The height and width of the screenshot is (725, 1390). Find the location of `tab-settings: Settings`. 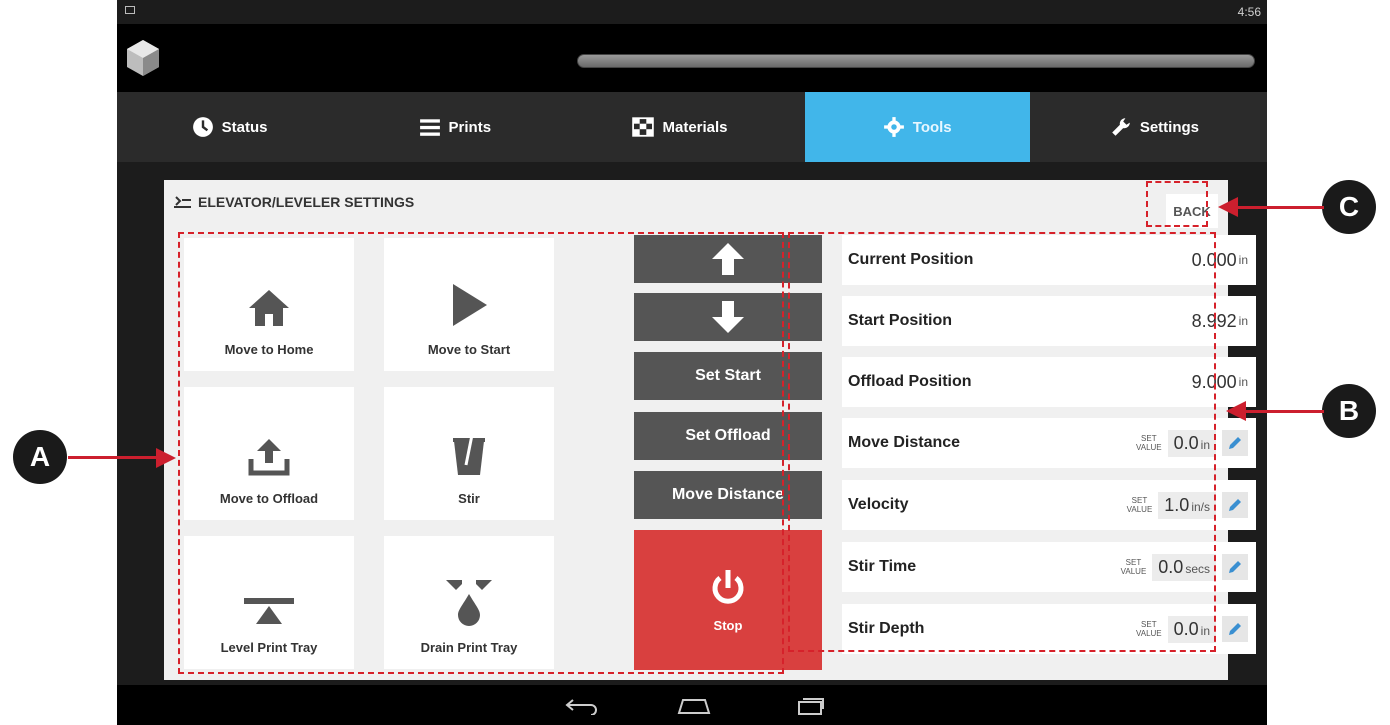

tab-settings: Settings is located at coordinates (1154, 127).